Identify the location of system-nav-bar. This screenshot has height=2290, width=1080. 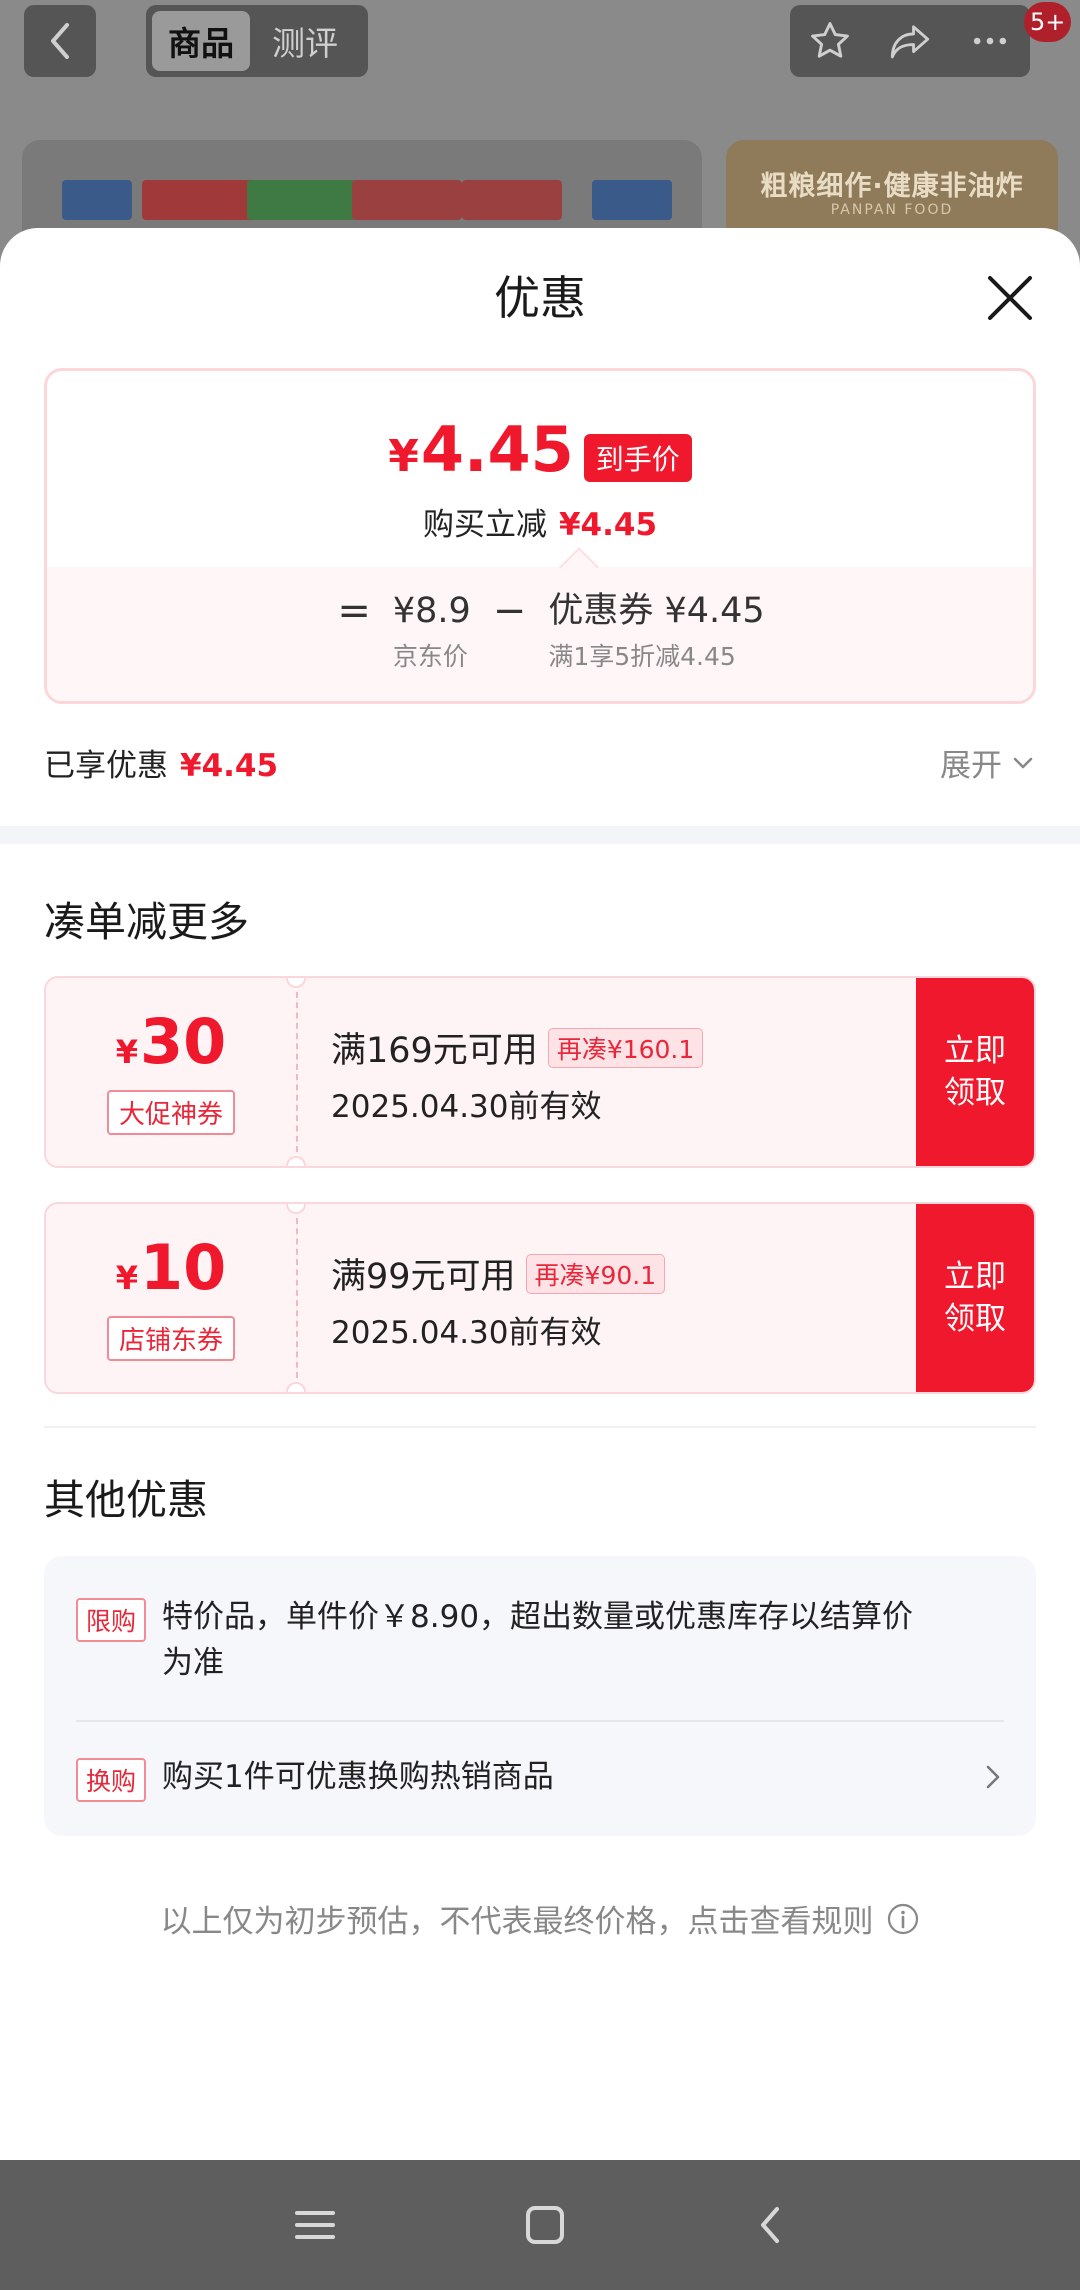
(540, 2225).